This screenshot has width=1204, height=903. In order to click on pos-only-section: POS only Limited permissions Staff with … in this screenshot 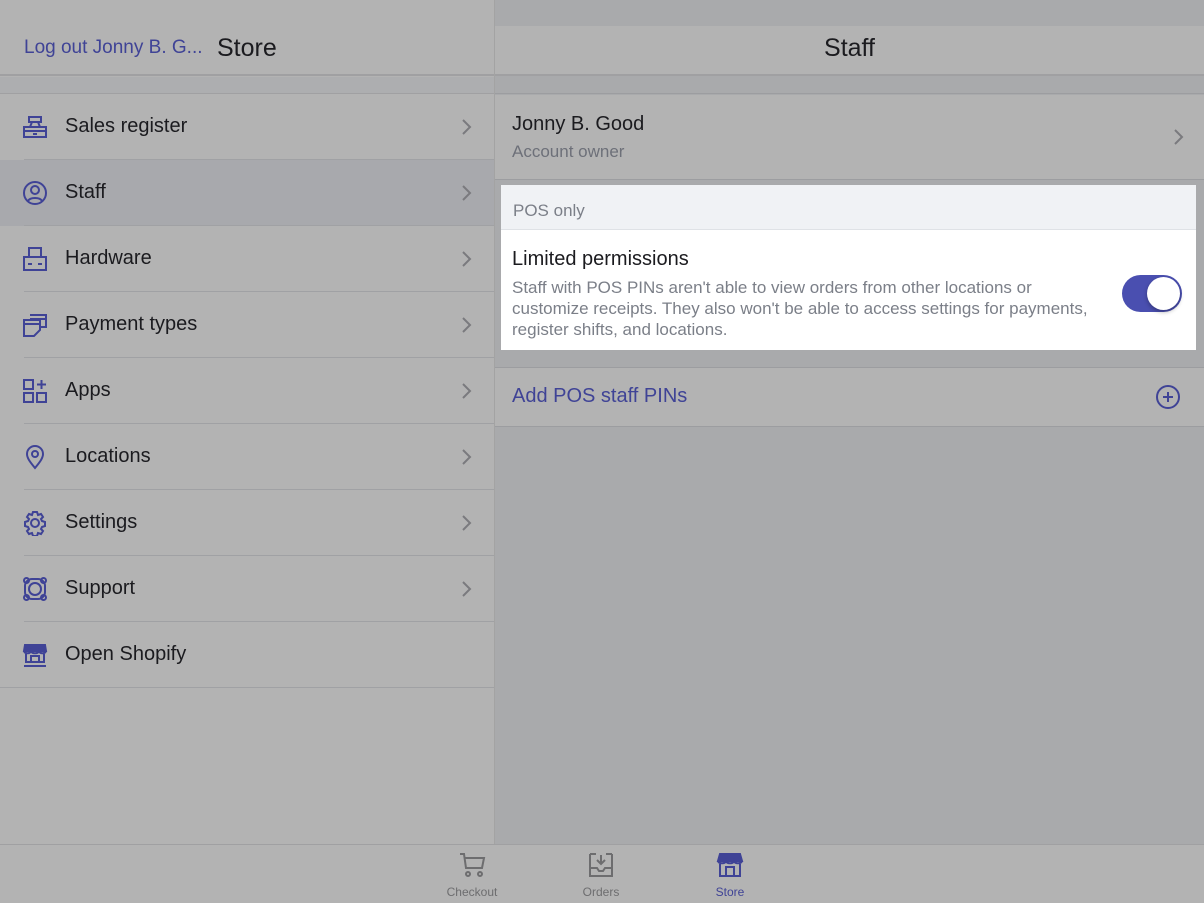, I will do `click(848, 267)`.